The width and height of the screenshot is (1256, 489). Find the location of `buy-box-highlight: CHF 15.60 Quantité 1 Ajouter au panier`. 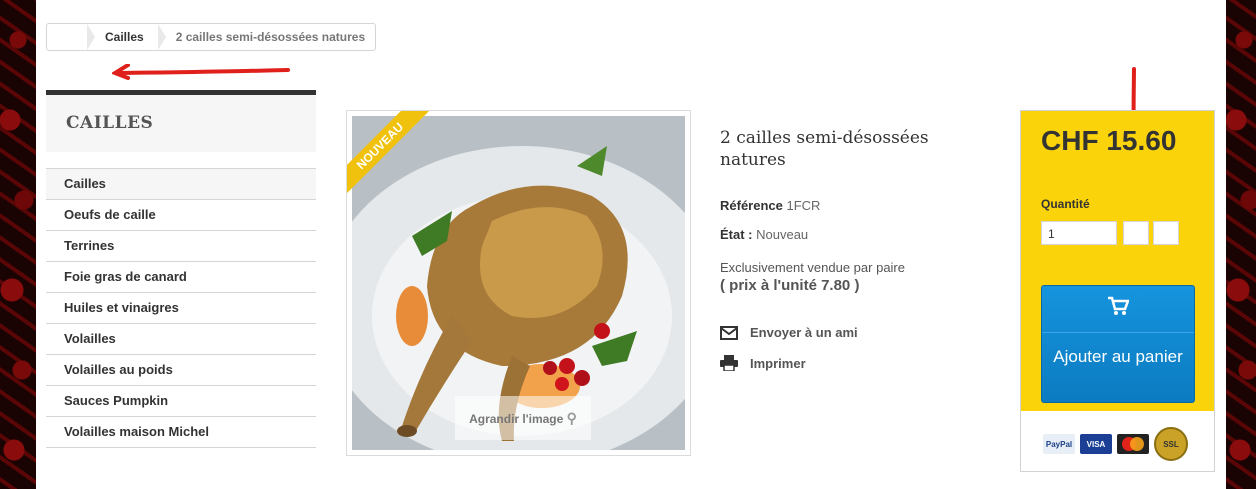

buy-box-highlight: CHF 15.60 Quantité 1 Ajouter au panier is located at coordinates (1117, 261).